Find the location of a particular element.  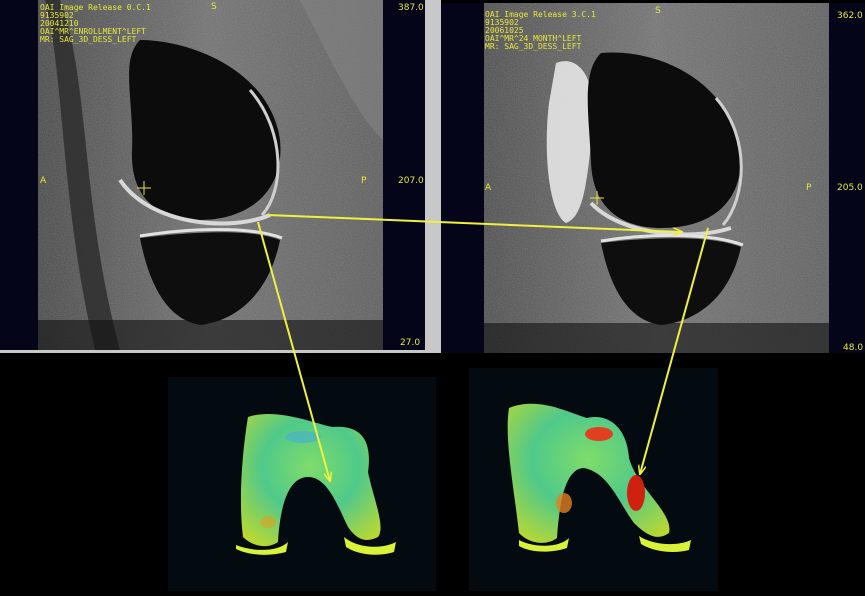

cartilage-thickness-map-followup is located at coordinates (599, 477).